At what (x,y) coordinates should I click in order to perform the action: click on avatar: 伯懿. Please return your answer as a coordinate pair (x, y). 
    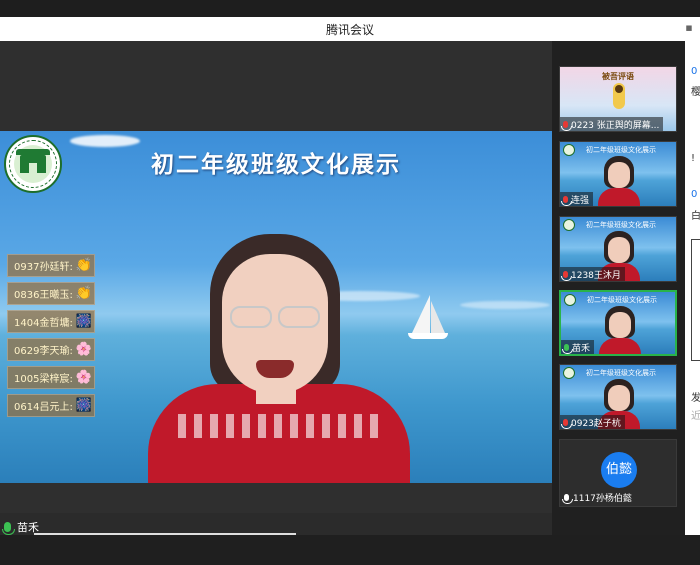
    Looking at the image, I should click on (619, 470).